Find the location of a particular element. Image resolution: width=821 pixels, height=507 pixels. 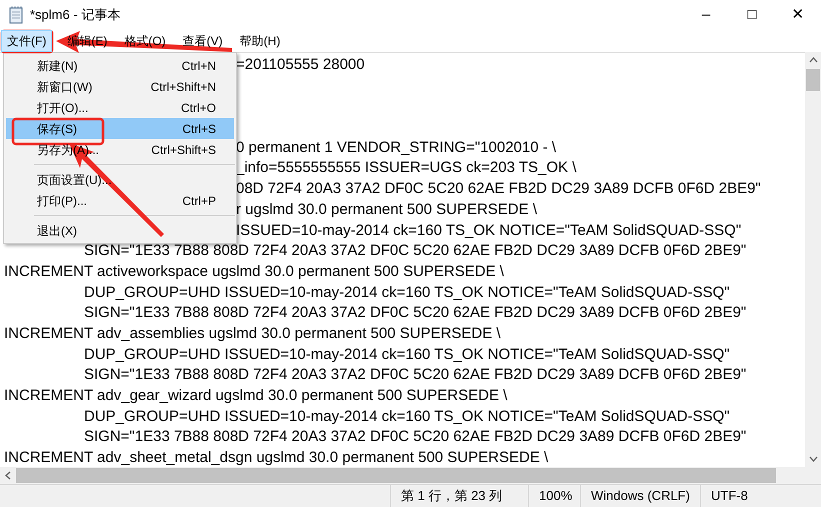

vertical-scrollbar is located at coordinates (813, 259).